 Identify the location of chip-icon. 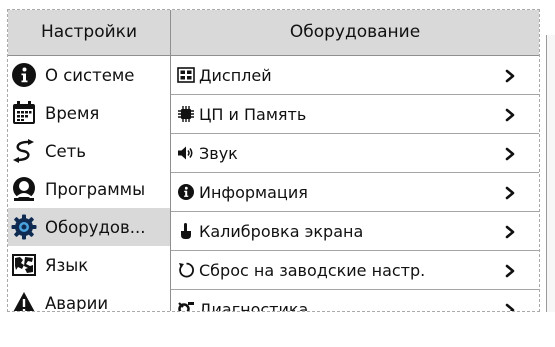
(186, 114).